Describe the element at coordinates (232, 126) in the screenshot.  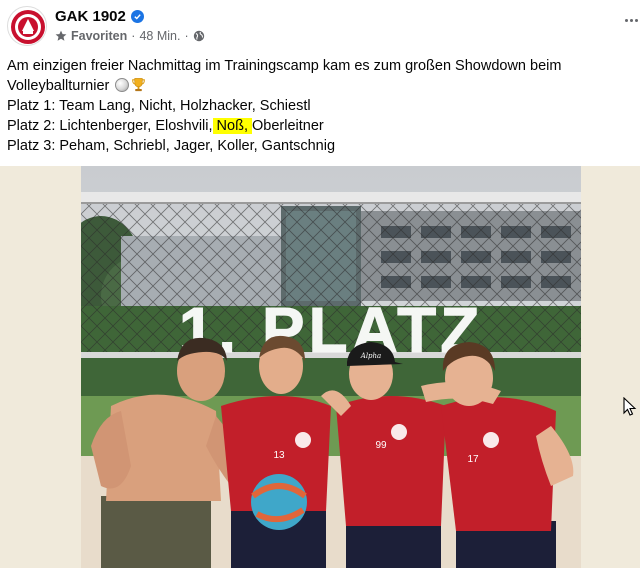
I see `highlighted-name: Noß,` at that location.